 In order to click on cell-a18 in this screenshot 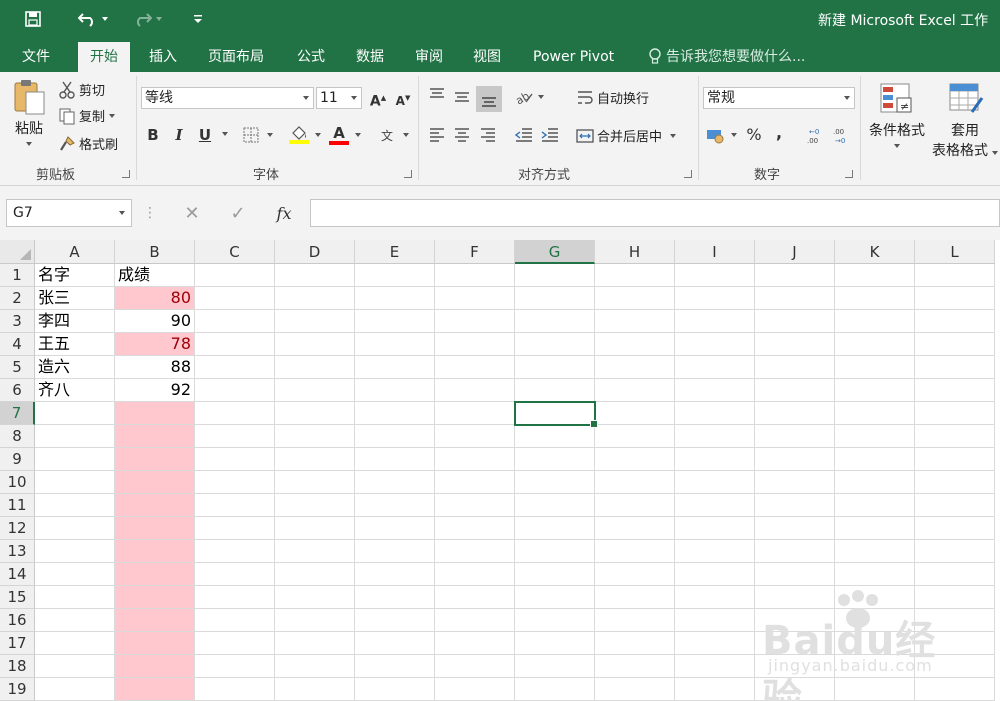, I will do `click(75, 666)`.